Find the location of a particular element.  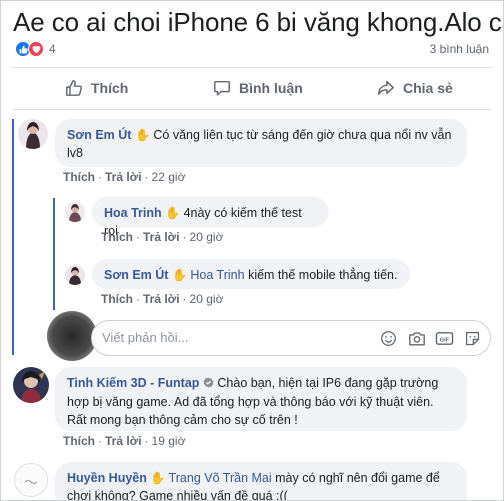

comment-author: Tinh Kiếm 3D - Funtap is located at coordinates (133, 383).